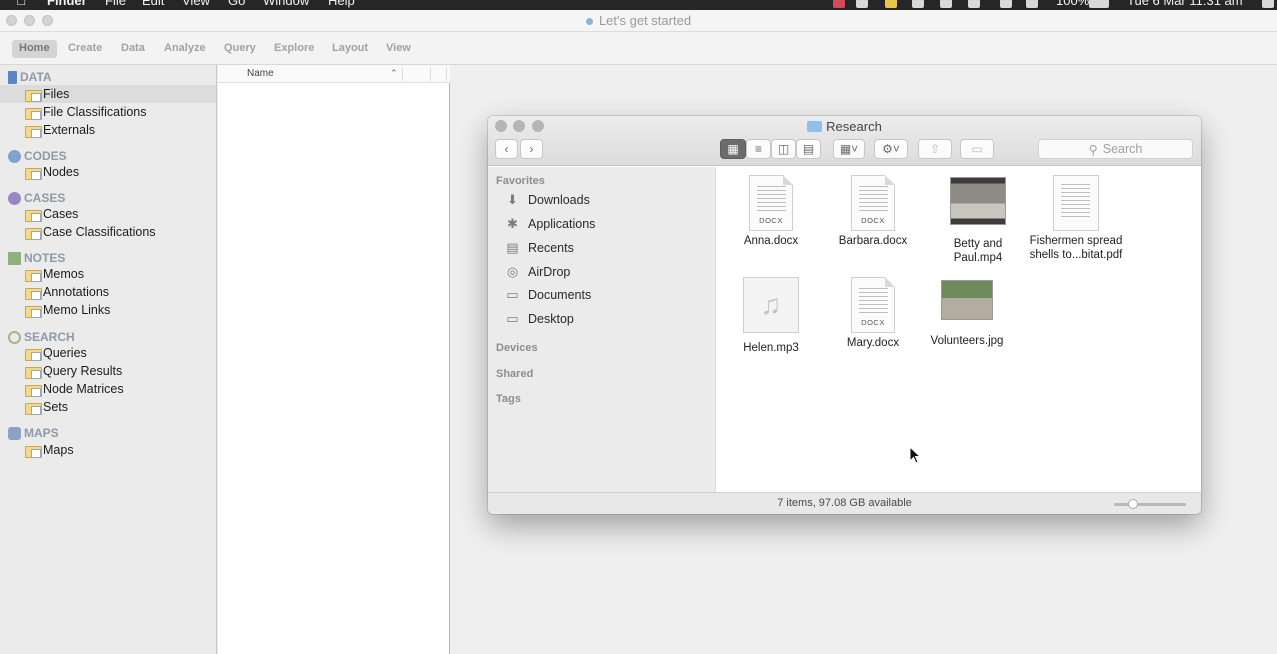  What do you see at coordinates (783, 149) in the screenshot?
I see `column-view-button: ◫` at bounding box center [783, 149].